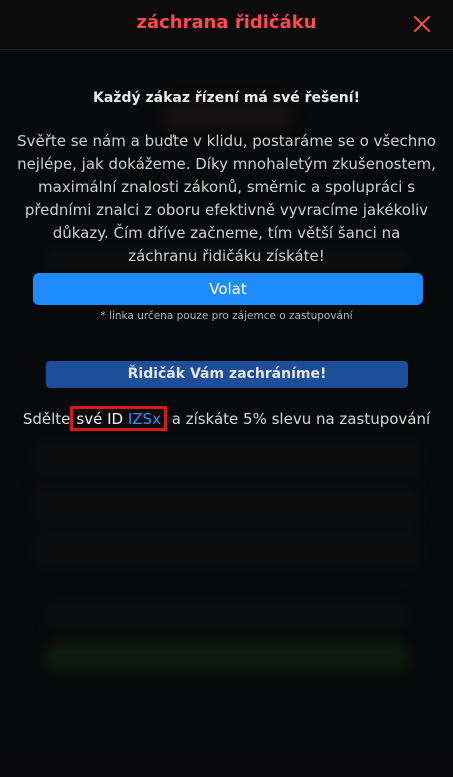 The height and width of the screenshot is (777, 453). Describe the element at coordinates (46, 419) in the screenshot. I see `promo-prefix: Sdělte` at that location.